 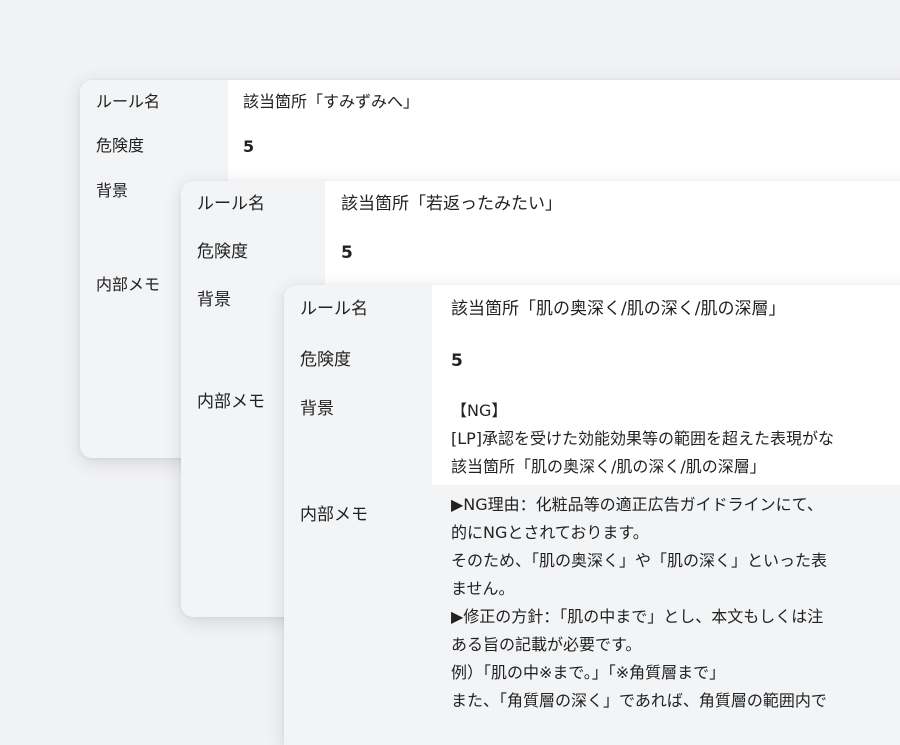 What do you see at coordinates (451, 204) in the screenshot?
I see `rule-name-value: 該当箇所「若返ったみたい」` at bounding box center [451, 204].